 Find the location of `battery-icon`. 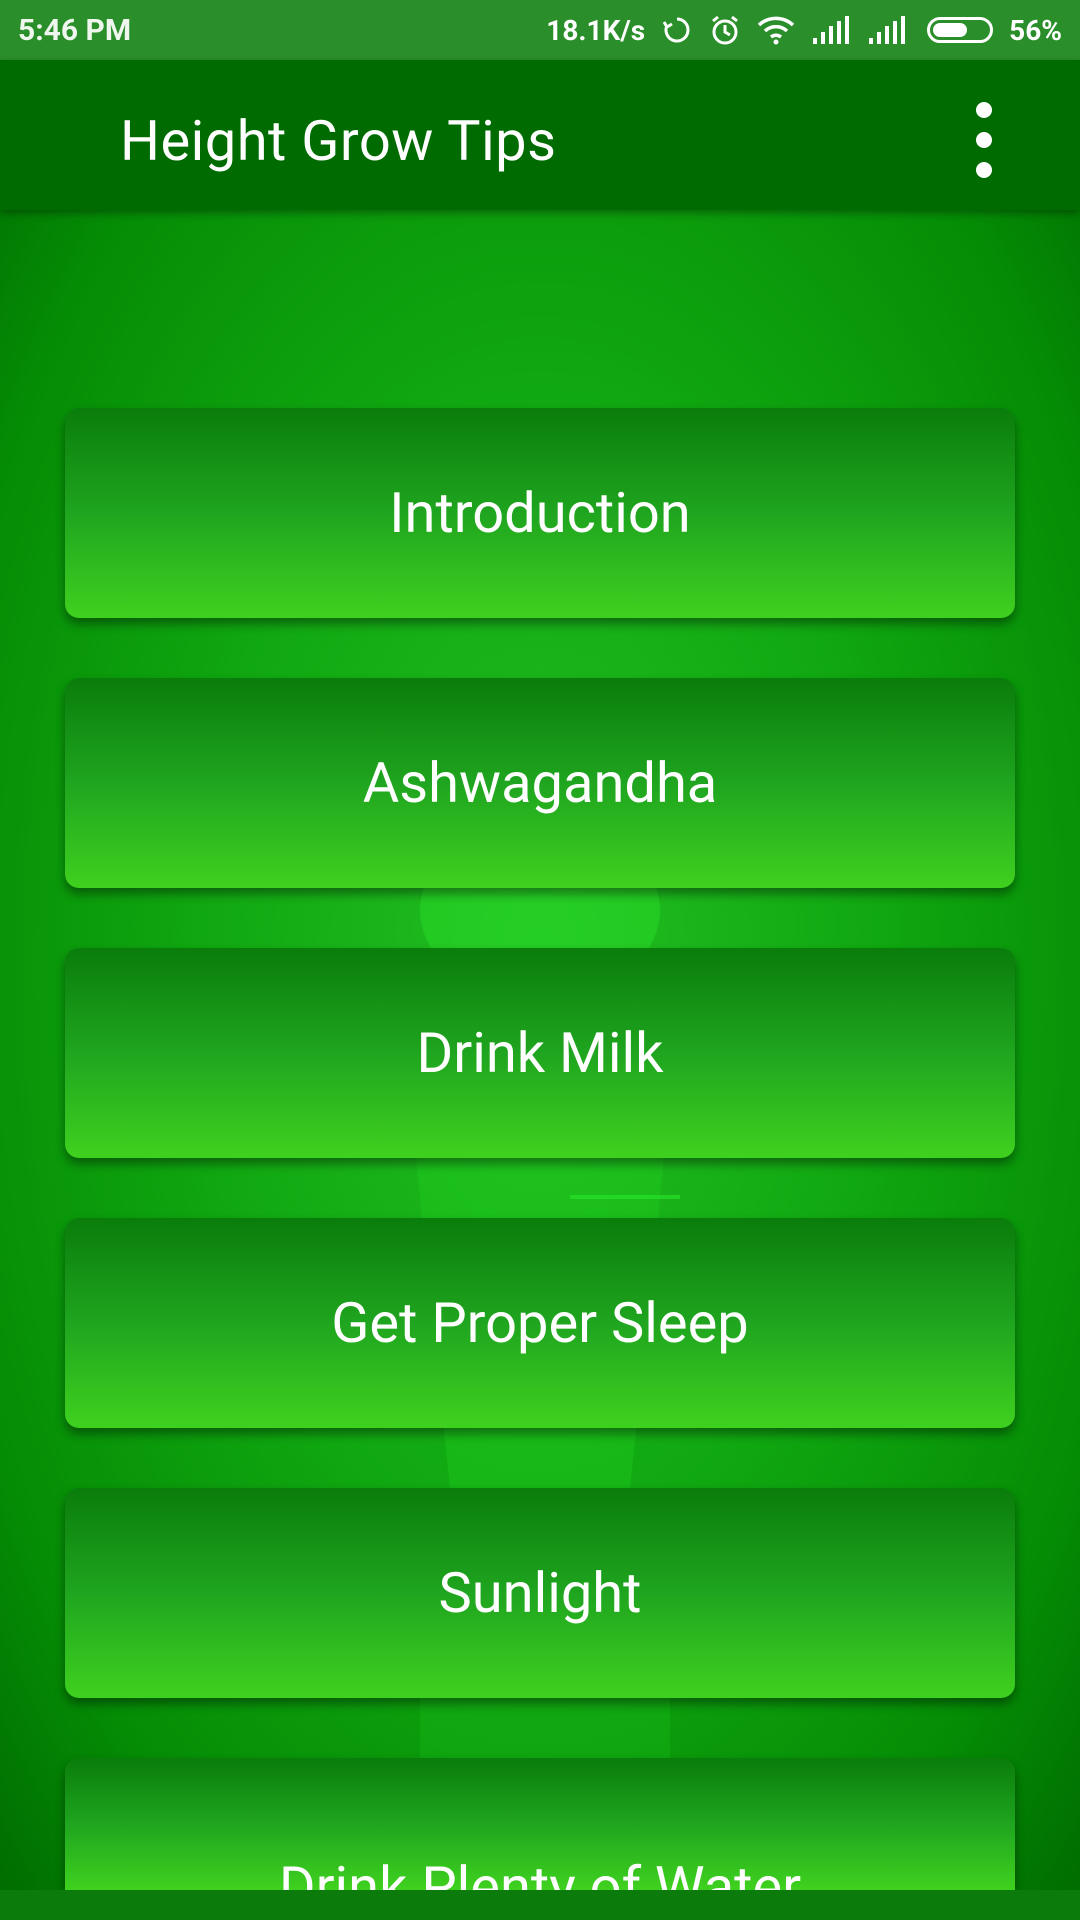

battery-icon is located at coordinates (960, 30).